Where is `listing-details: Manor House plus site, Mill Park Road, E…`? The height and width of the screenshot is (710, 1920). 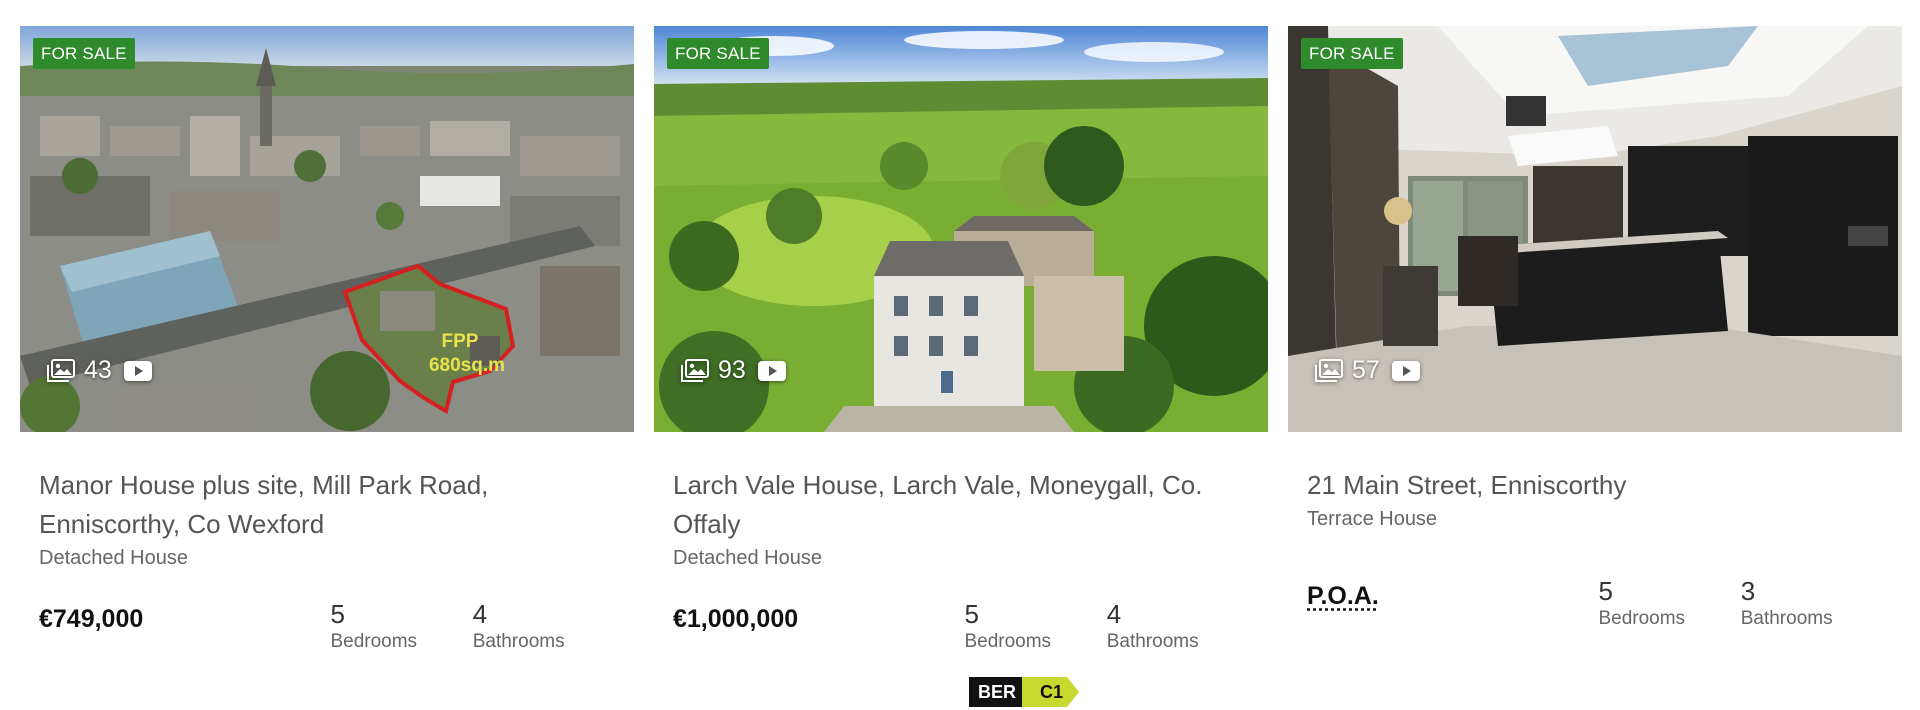 listing-details: Manor House plus site, Mill Park Road, E… is located at coordinates (327, 559).